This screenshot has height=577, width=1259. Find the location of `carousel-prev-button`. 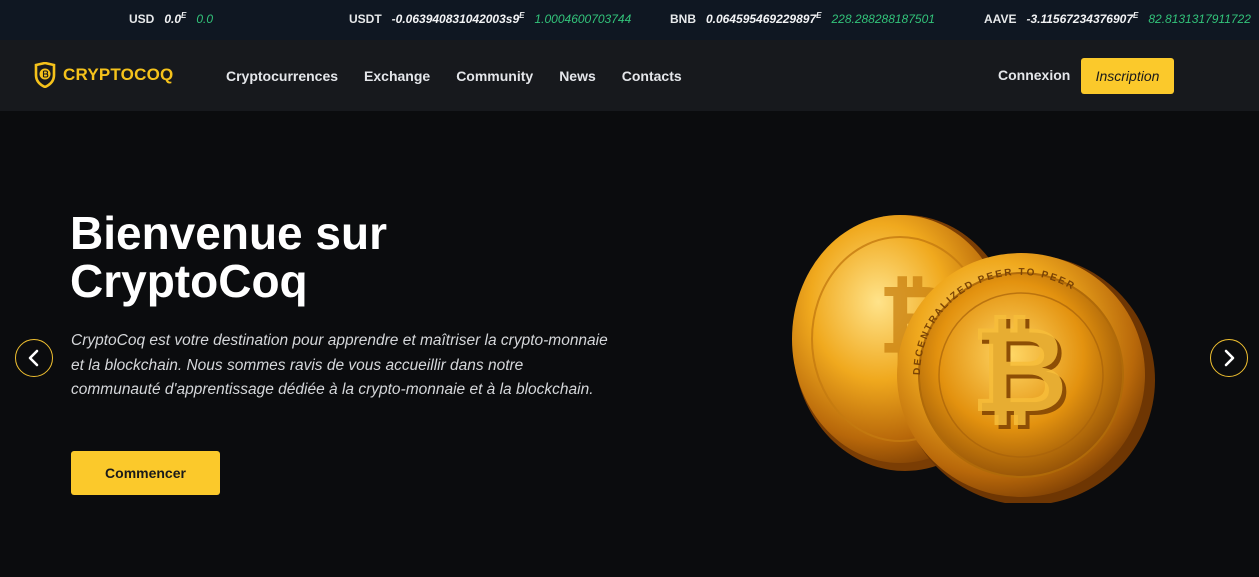

carousel-prev-button is located at coordinates (34, 358).